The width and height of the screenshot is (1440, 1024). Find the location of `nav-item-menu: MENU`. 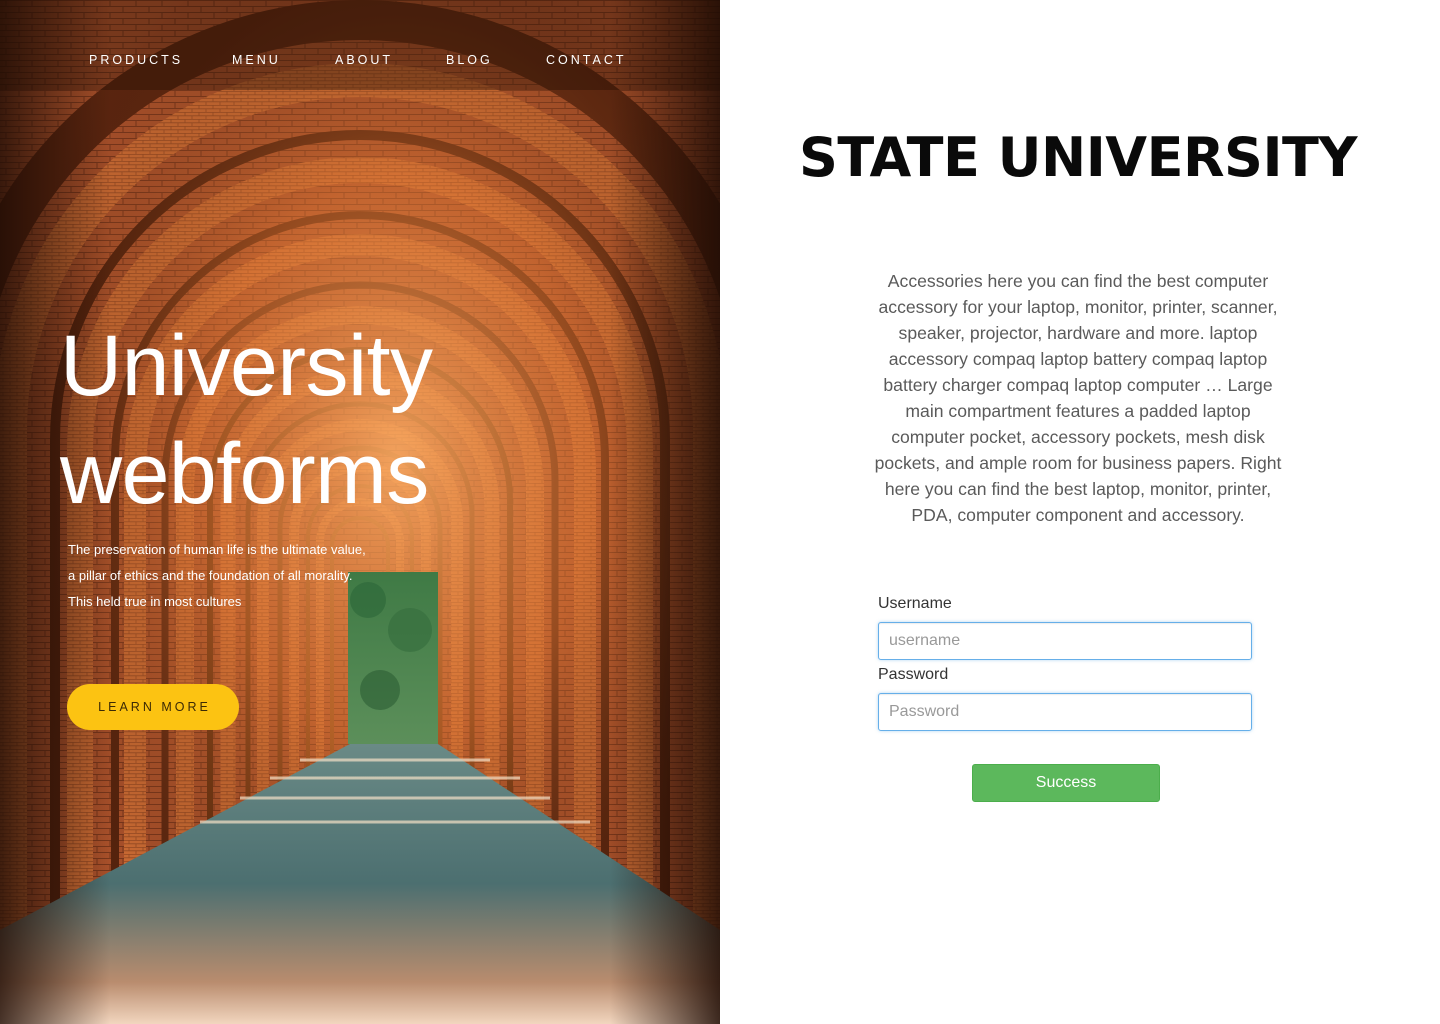

nav-item-menu: MENU is located at coordinates (256, 60).